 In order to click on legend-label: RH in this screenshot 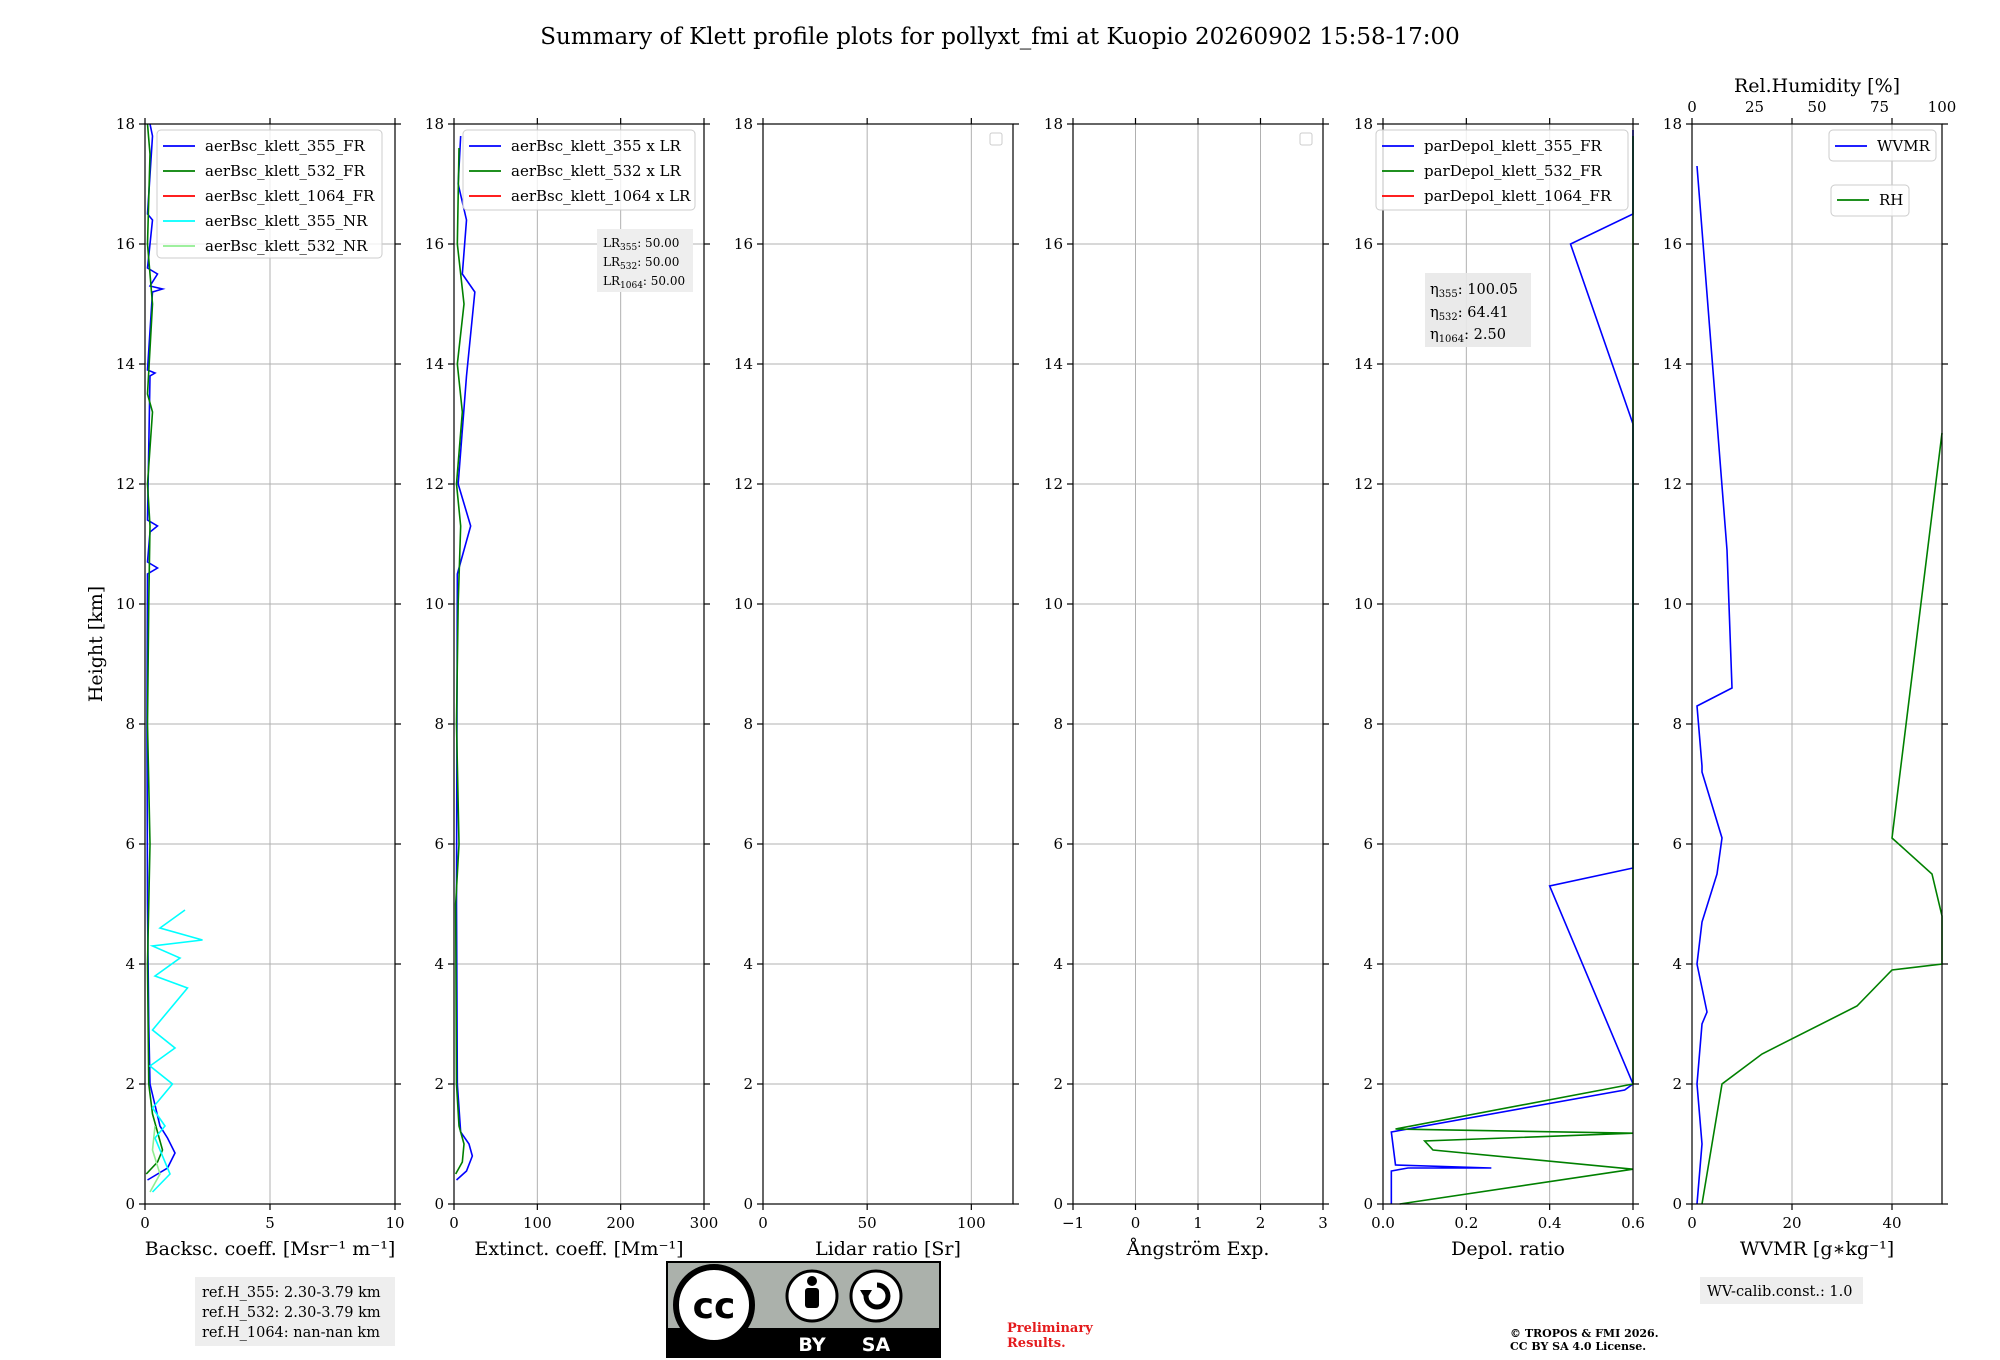, I will do `click(1891, 200)`.